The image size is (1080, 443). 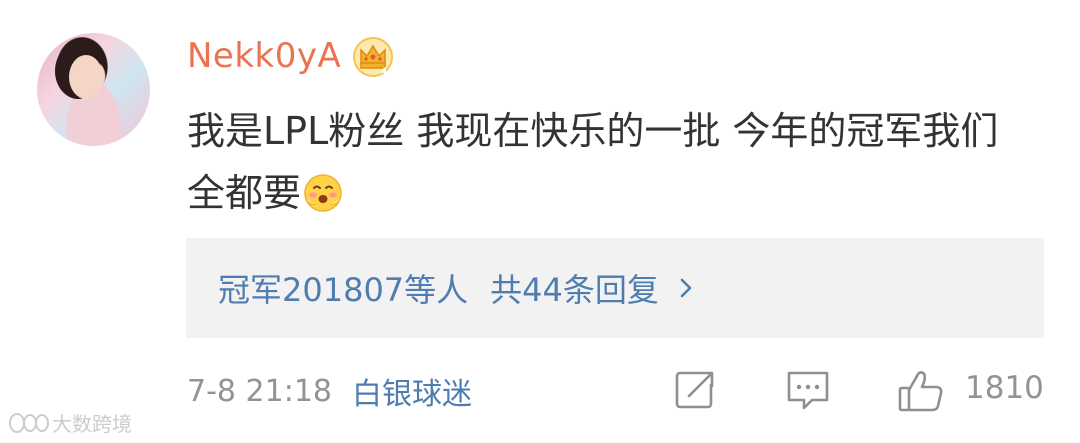 I want to click on reply-count: 共44条回复, so click(x=574, y=288).